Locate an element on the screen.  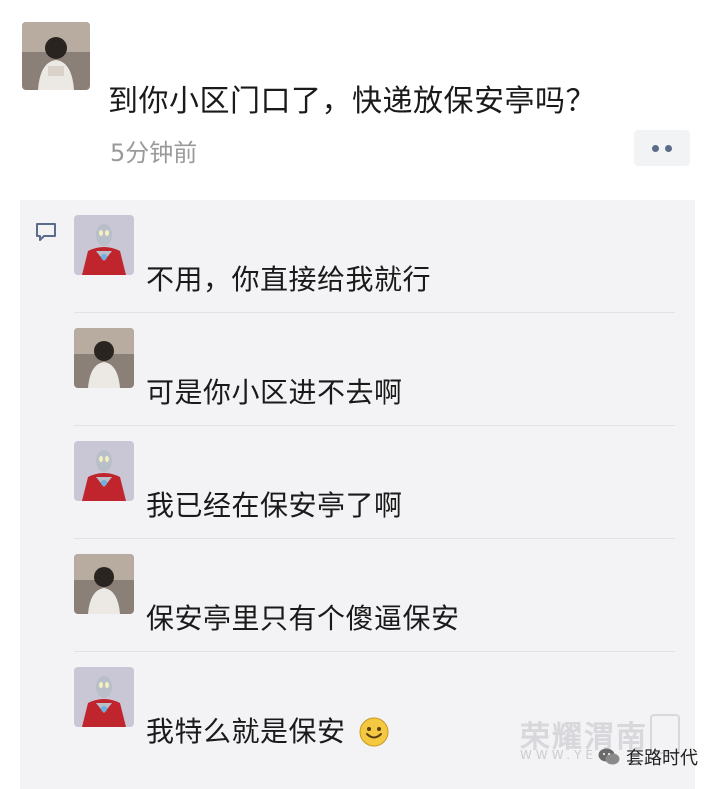
comment-text: 可是你小区进不去啊 is located at coordinates (274, 392).